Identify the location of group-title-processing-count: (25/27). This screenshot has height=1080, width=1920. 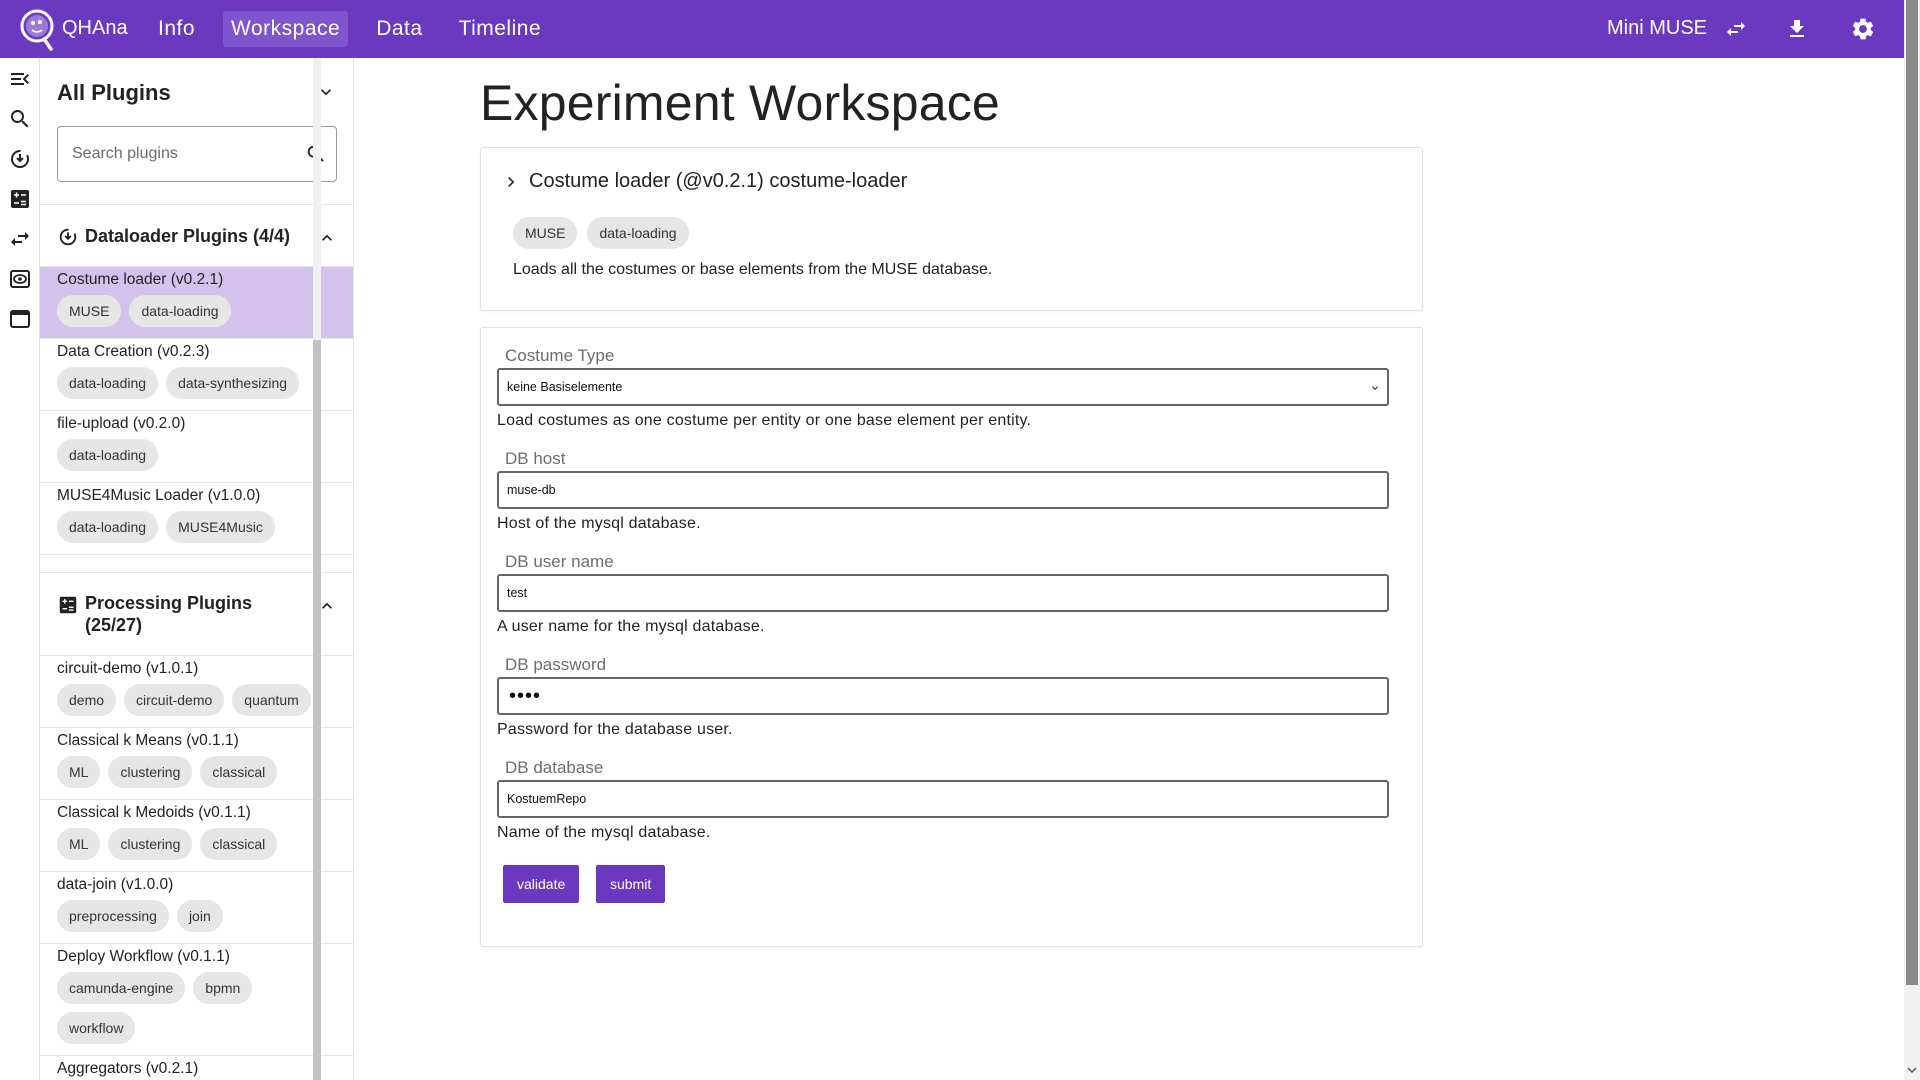
(114, 625).